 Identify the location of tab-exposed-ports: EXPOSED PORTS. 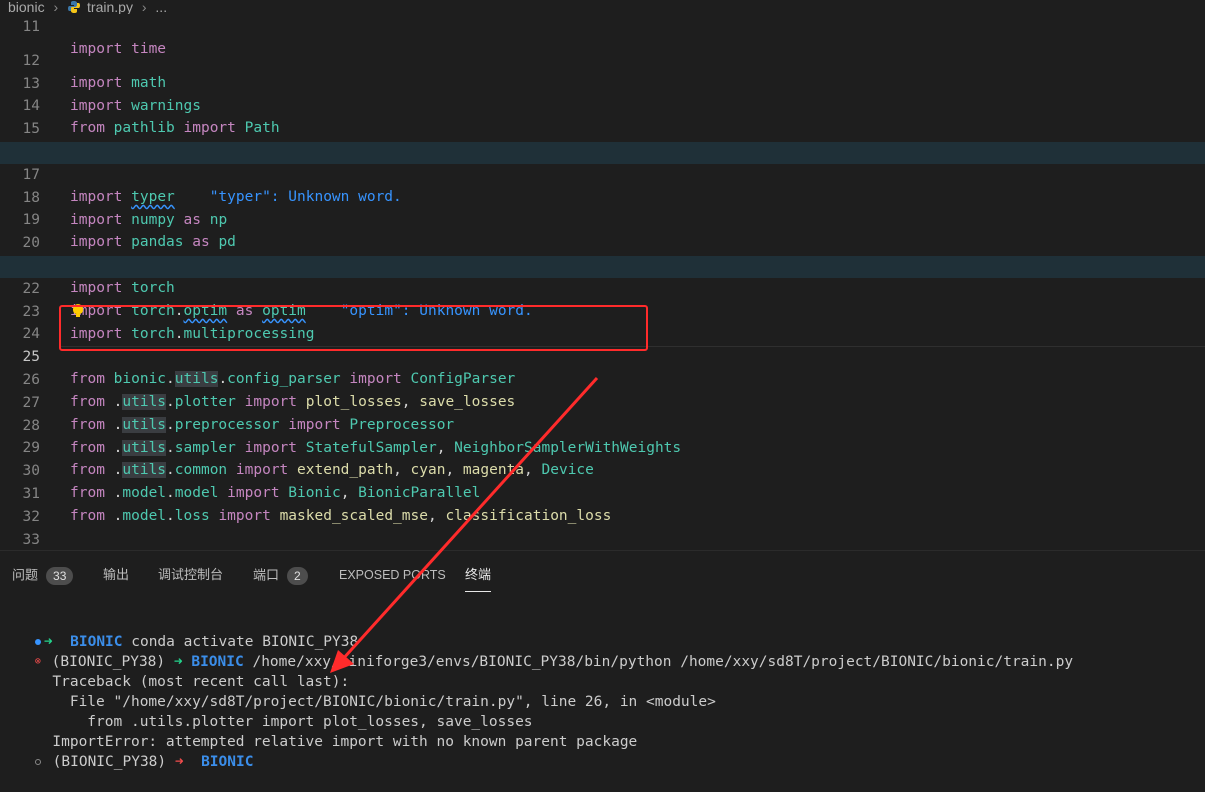
(392, 575).